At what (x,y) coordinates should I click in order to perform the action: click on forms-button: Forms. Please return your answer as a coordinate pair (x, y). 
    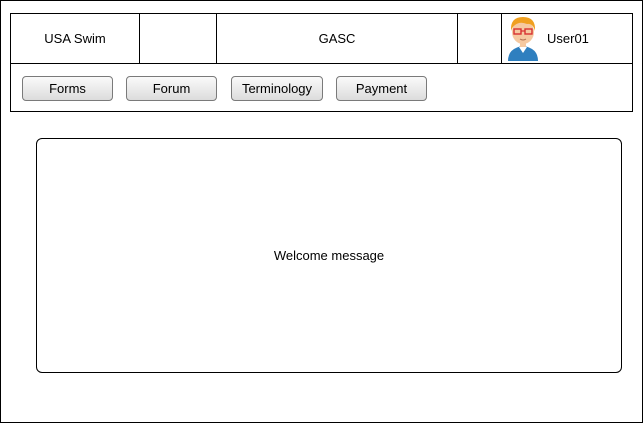
    Looking at the image, I should click on (67, 88).